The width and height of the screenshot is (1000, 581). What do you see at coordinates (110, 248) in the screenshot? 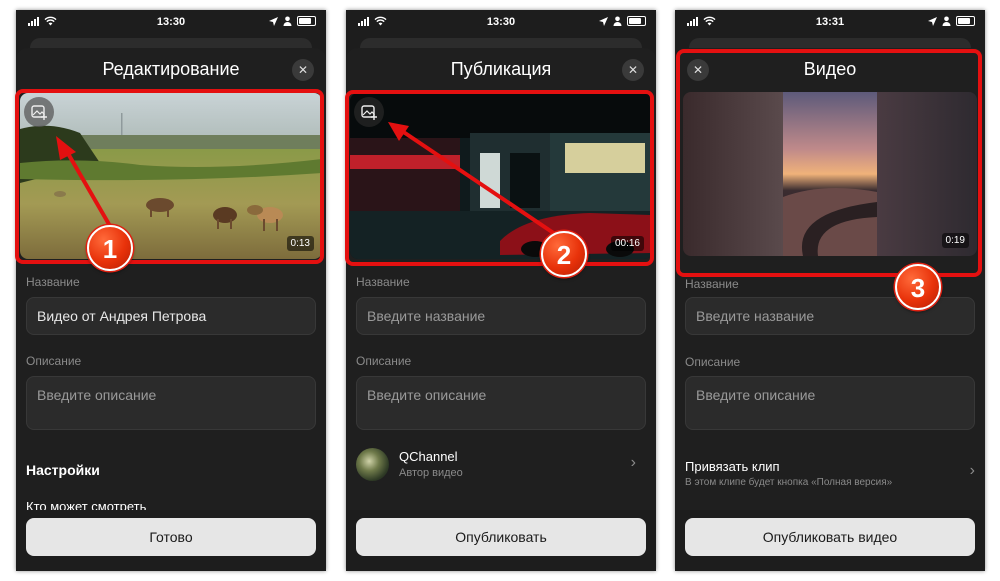
I see `step-badge-1: 1` at bounding box center [110, 248].